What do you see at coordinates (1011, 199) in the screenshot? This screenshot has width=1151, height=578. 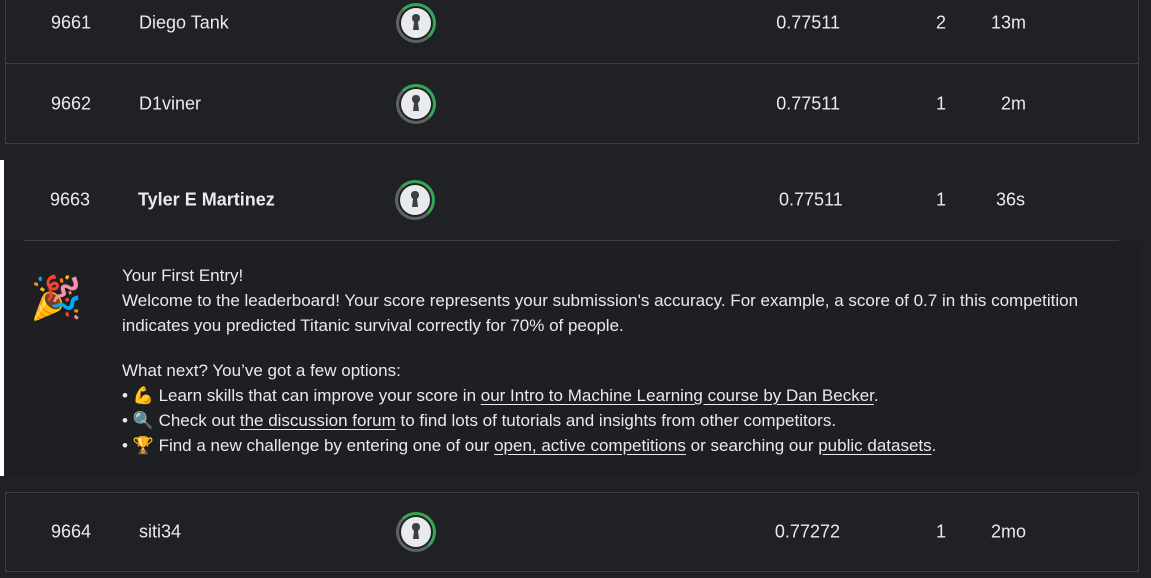 I see `last-submission: 36s` at bounding box center [1011, 199].